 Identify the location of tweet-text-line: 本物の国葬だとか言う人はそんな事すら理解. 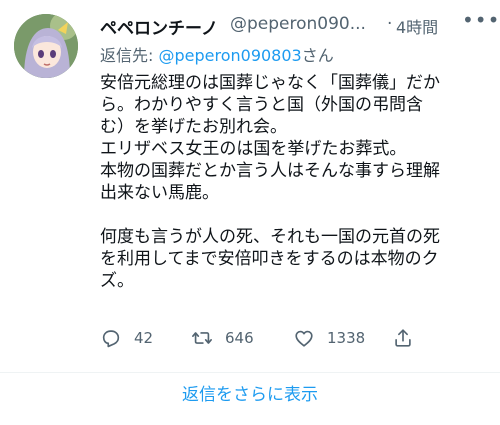
(270, 171).